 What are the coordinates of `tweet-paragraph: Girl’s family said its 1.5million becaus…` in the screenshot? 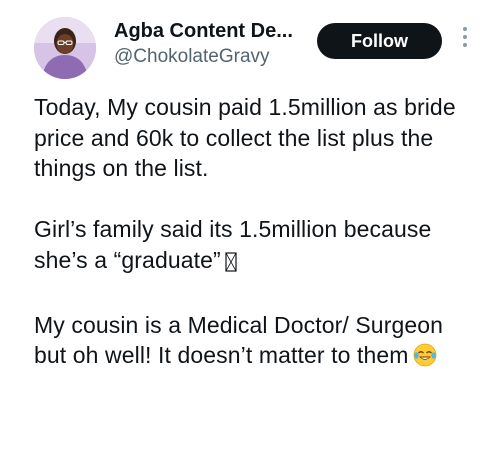 It's located at (256, 246).